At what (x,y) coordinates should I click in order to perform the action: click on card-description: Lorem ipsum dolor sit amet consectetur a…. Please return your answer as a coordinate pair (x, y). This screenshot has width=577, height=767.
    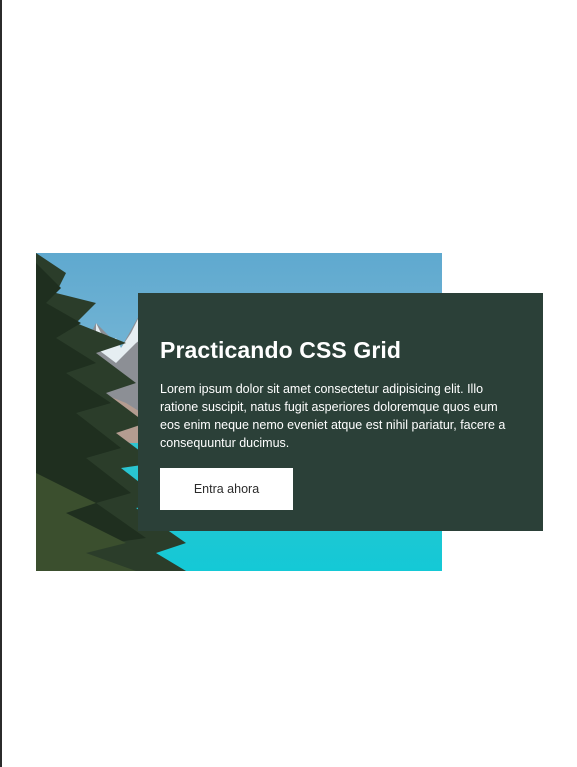
    Looking at the image, I should click on (333, 416).